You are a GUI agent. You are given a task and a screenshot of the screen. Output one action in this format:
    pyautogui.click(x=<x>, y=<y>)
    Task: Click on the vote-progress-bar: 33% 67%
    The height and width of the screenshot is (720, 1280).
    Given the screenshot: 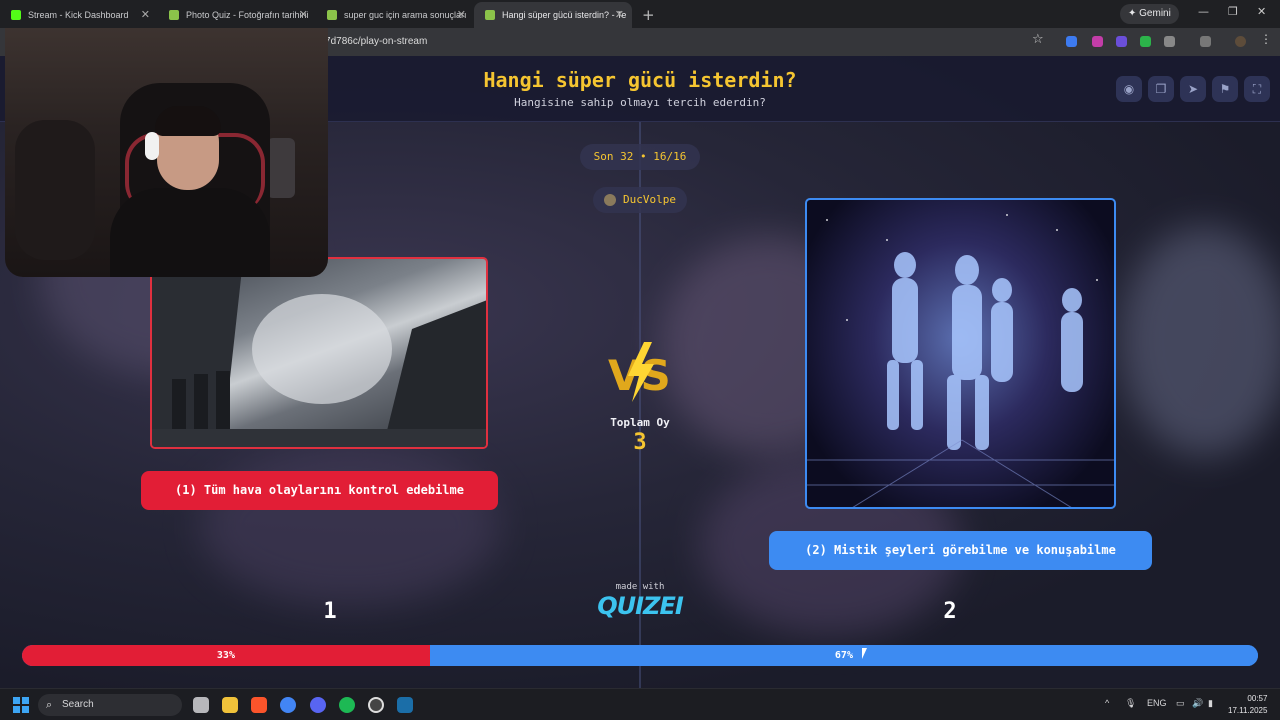 What is the action you would take?
    pyautogui.click(x=640, y=655)
    